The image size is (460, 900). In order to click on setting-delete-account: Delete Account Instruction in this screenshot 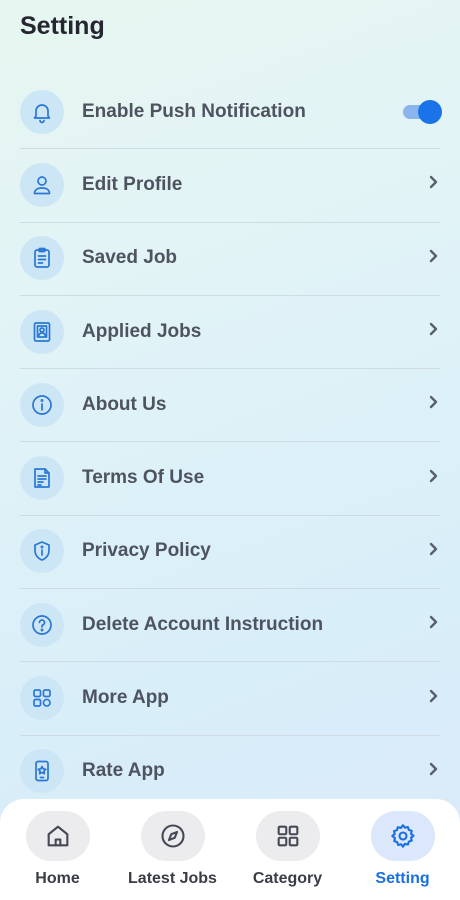, I will do `click(230, 624)`.